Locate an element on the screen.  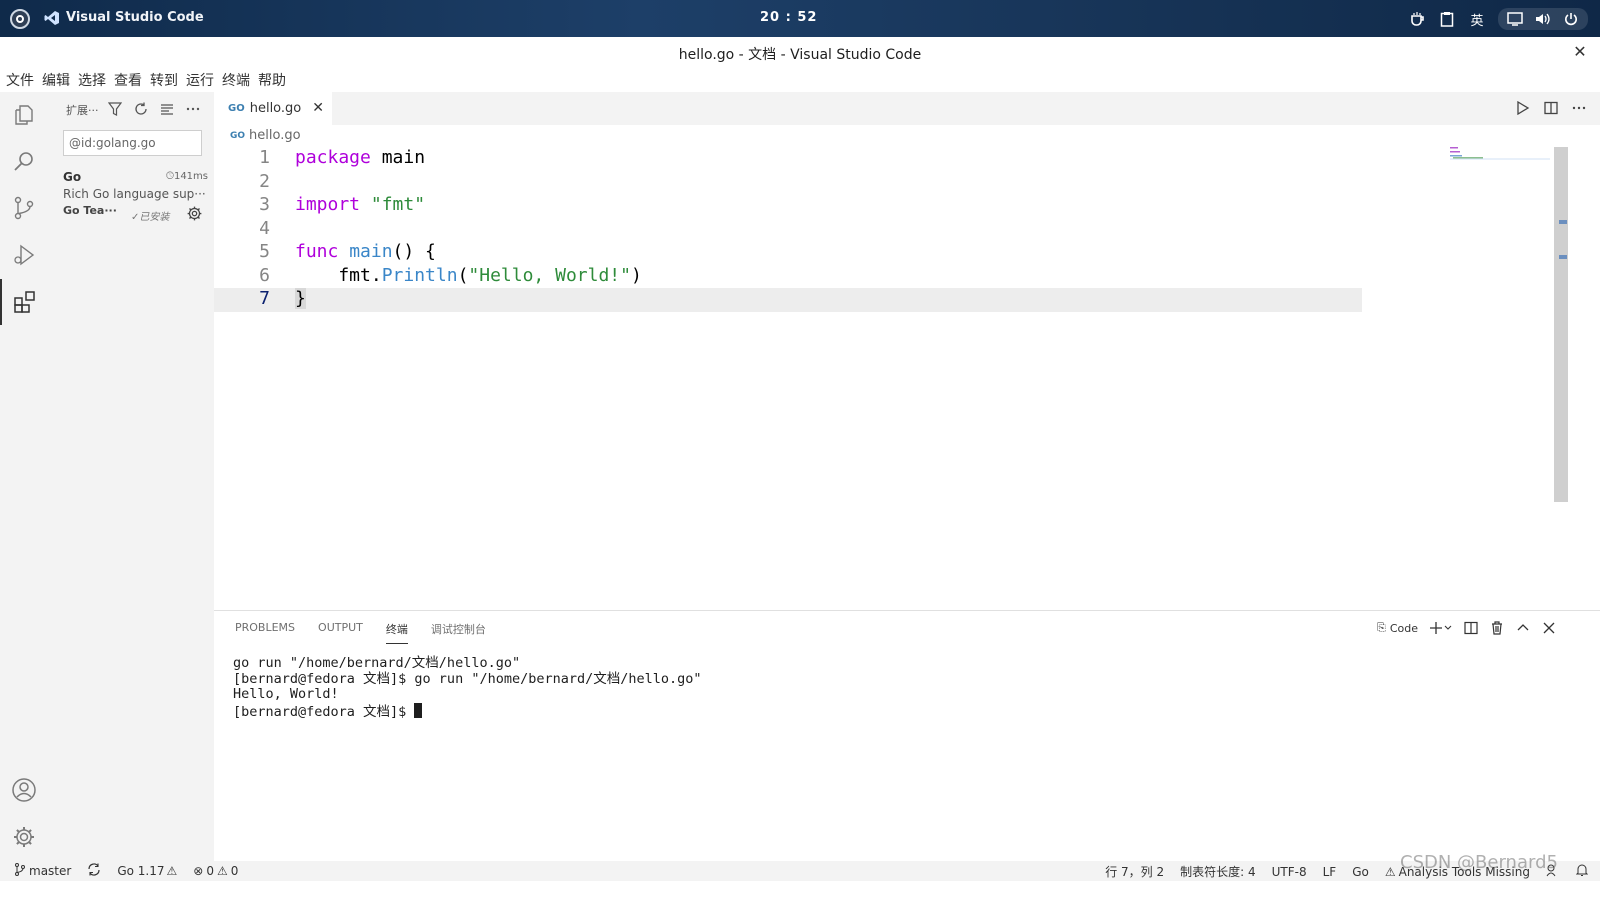
menu-help: 帮助 is located at coordinates (275, 80).